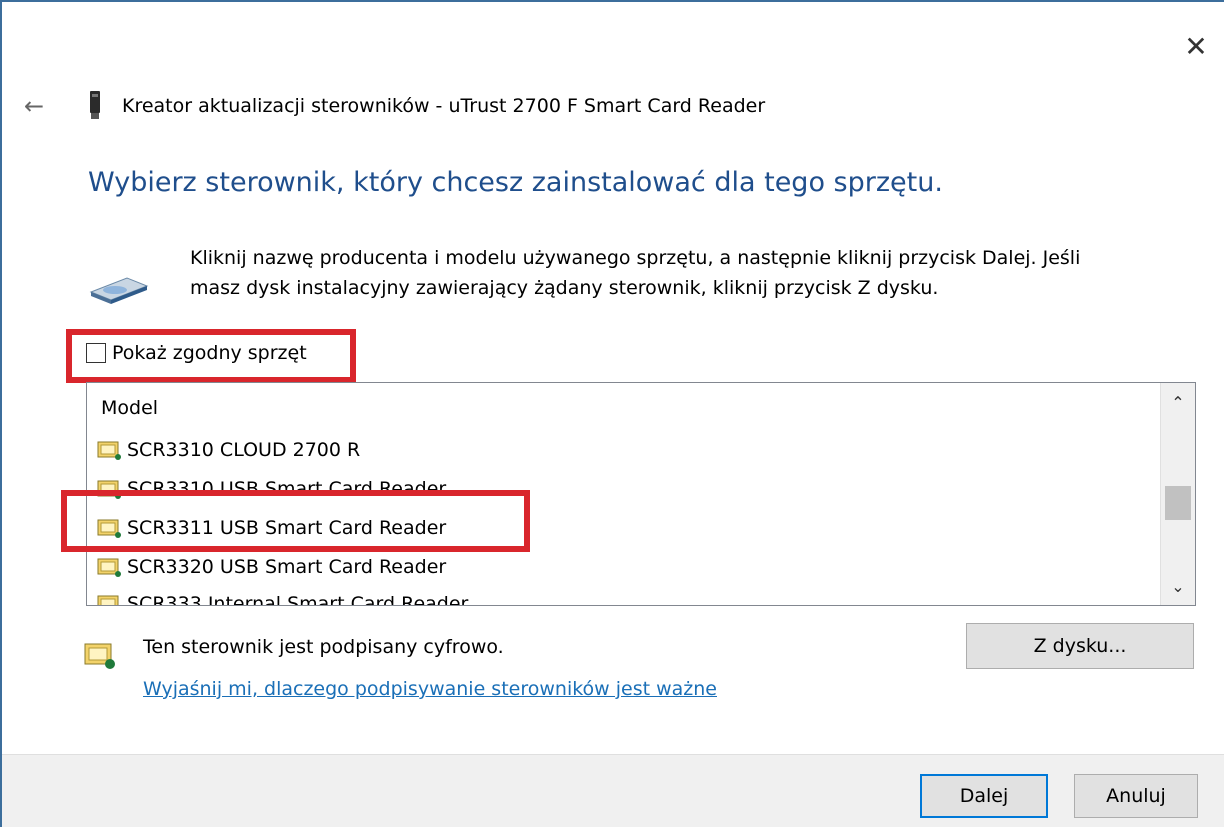  I want to click on scroll-thumb, so click(1178, 503).